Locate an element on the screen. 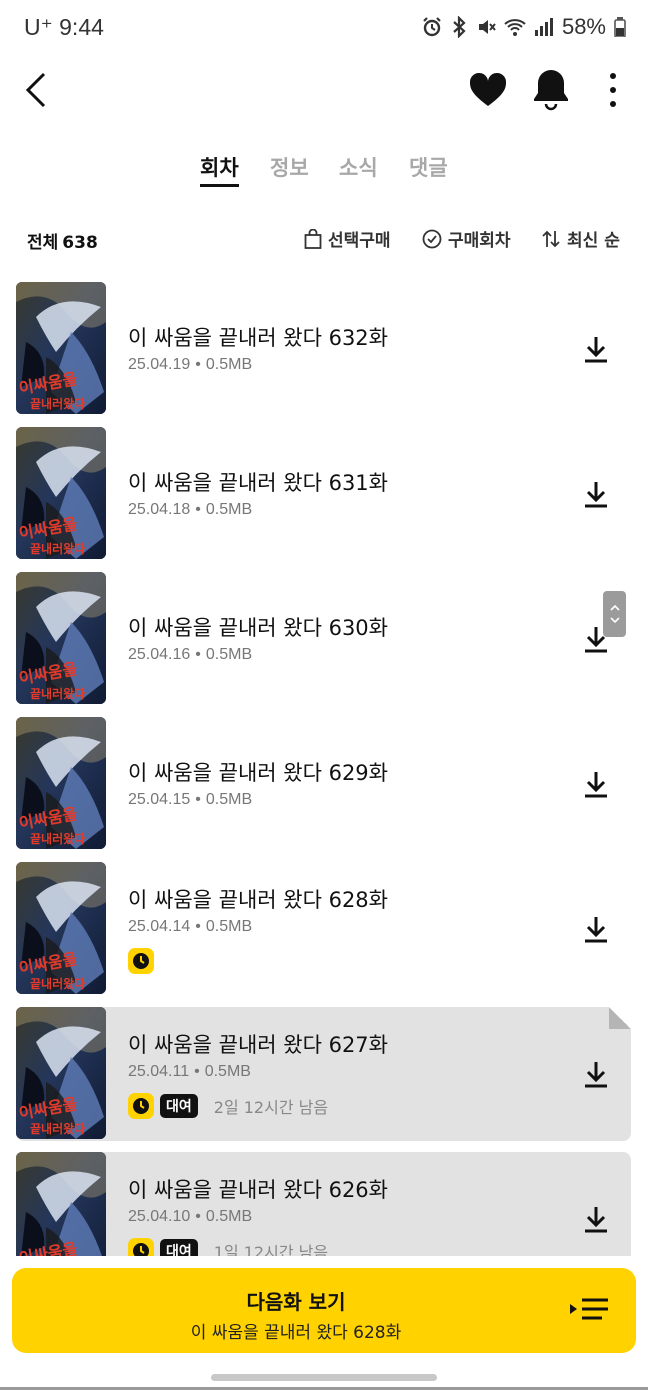 This screenshot has width=648, height=1390. purchased-filter-button: 구매회차 is located at coordinates (466, 238).